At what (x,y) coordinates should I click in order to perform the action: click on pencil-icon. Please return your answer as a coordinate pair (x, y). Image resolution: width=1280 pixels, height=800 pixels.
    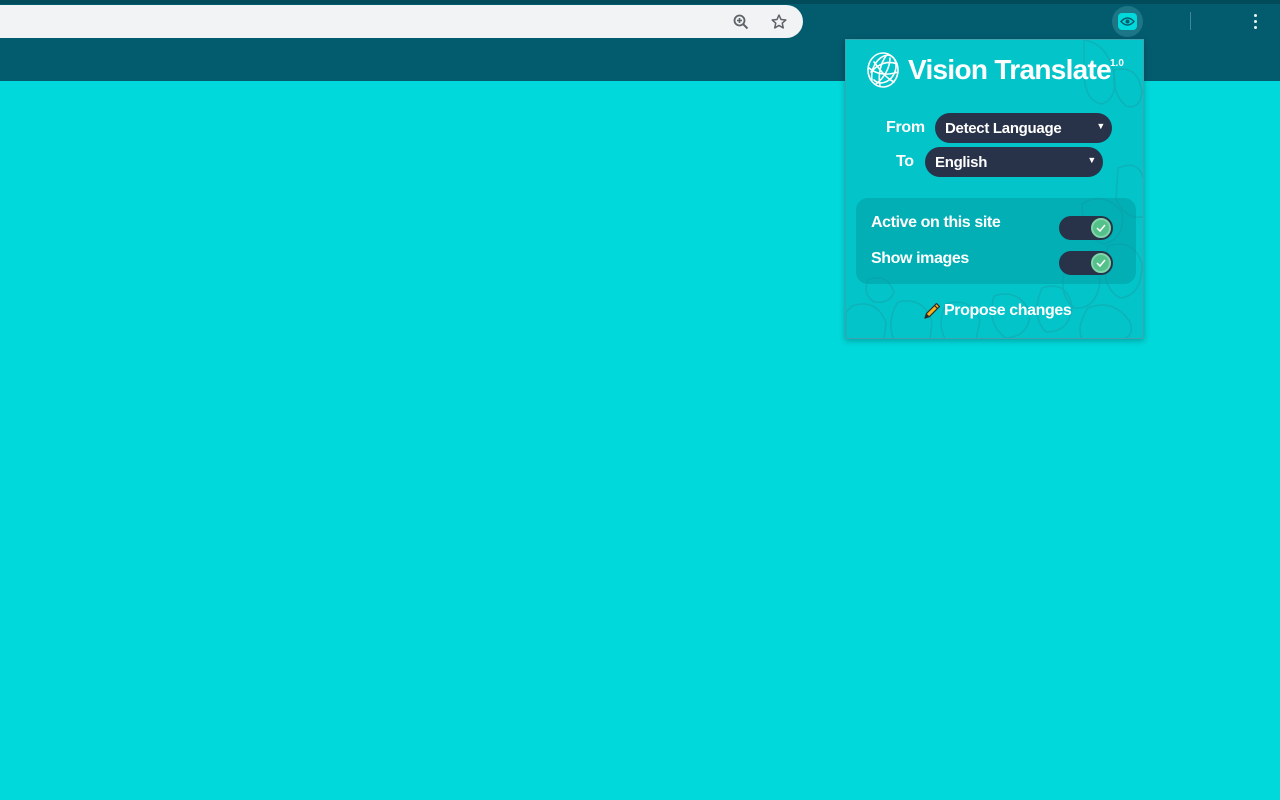
    Looking at the image, I should click on (932, 310).